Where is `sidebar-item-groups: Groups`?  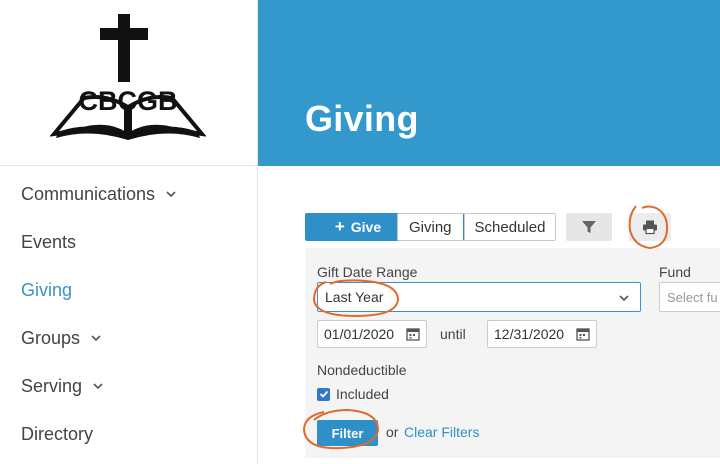
sidebar-item-groups: Groups is located at coordinates (129, 338).